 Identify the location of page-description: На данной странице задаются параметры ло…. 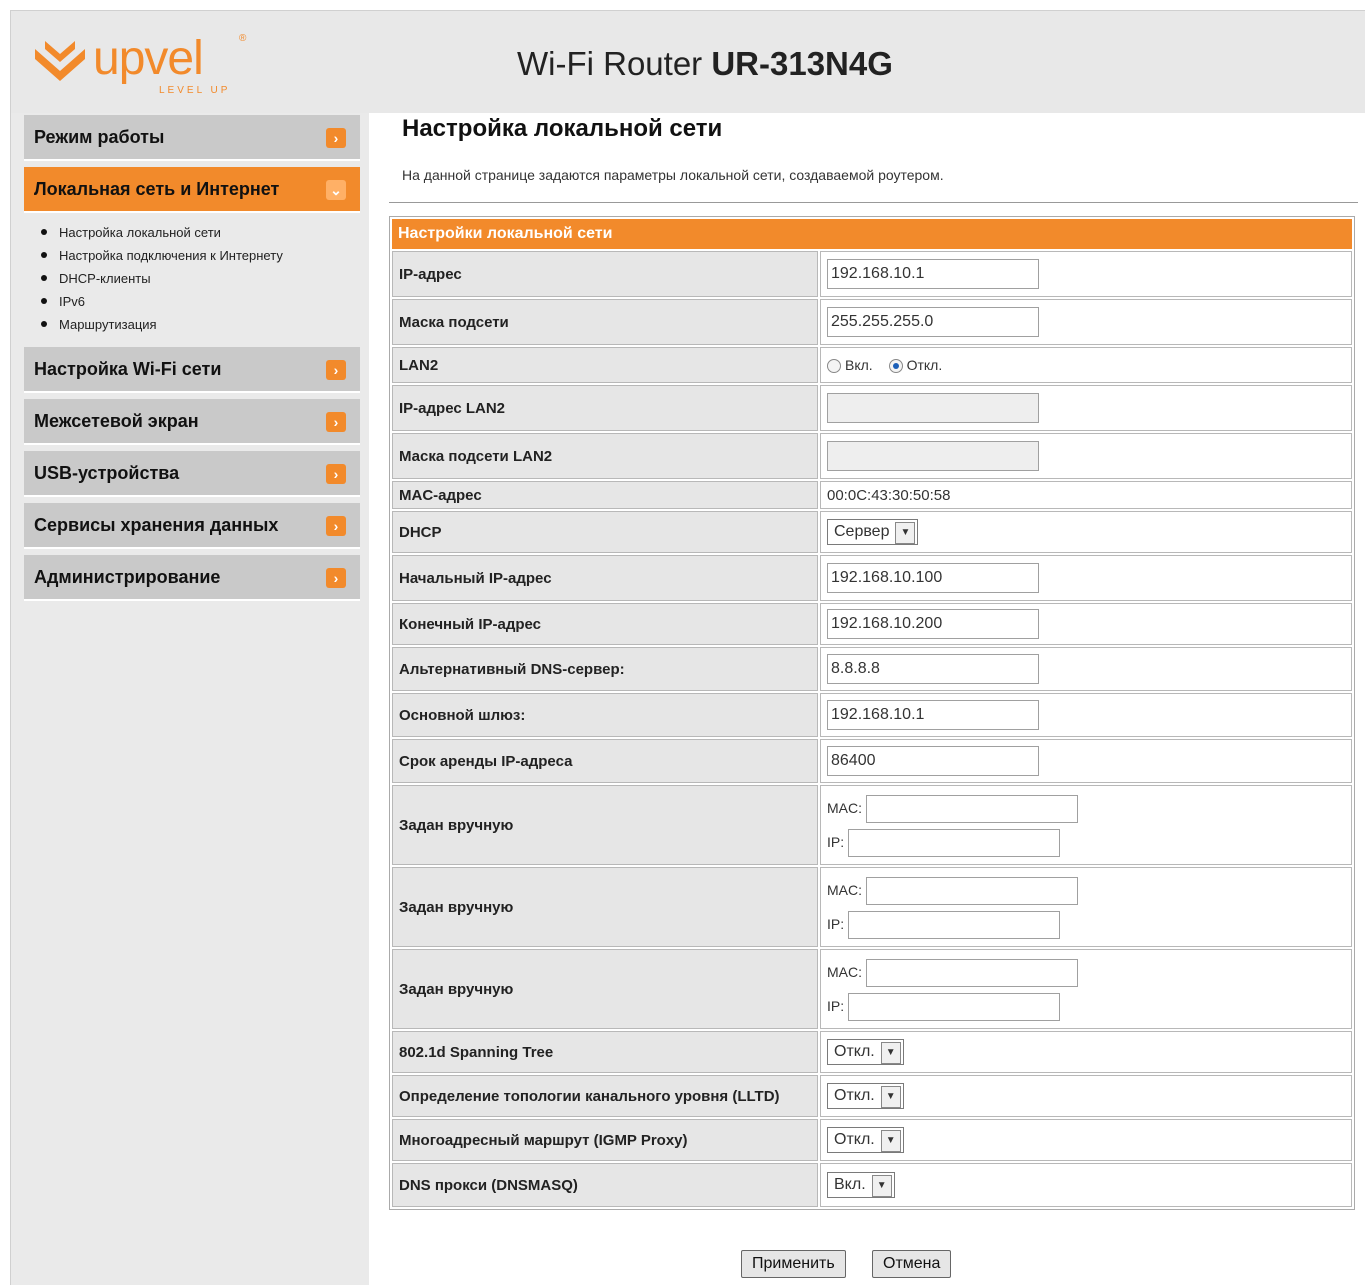
(673, 175).